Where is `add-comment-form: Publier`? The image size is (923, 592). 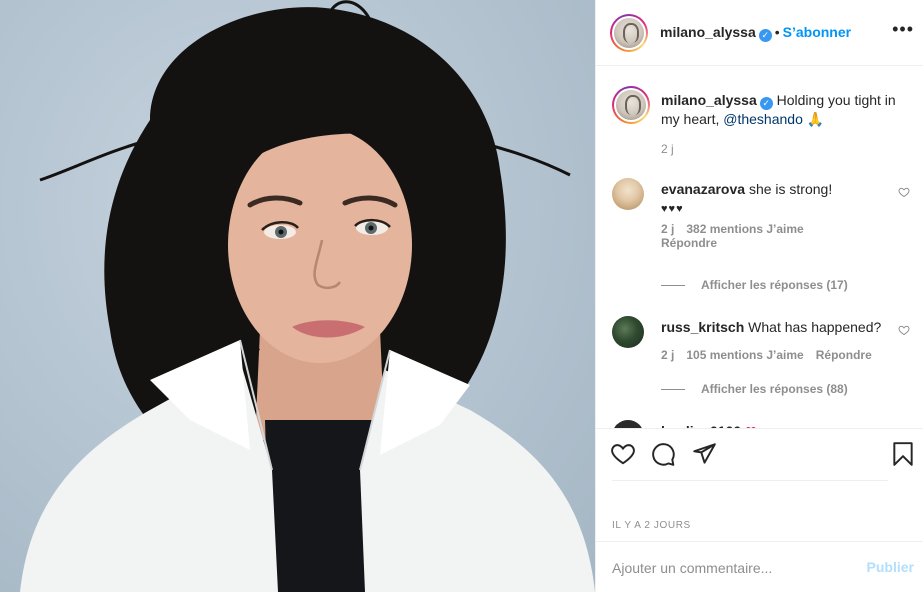
add-comment-form: Publier is located at coordinates (759, 566).